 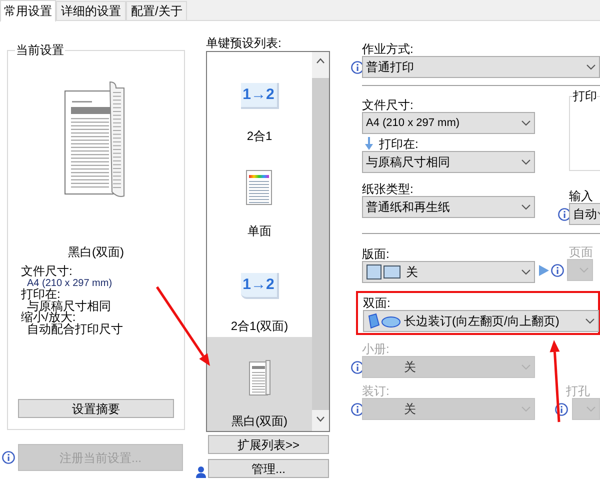 What do you see at coordinates (398, 144) in the screenshot?
I see `field-label: 打印在:` at bounding box center [398, 144].